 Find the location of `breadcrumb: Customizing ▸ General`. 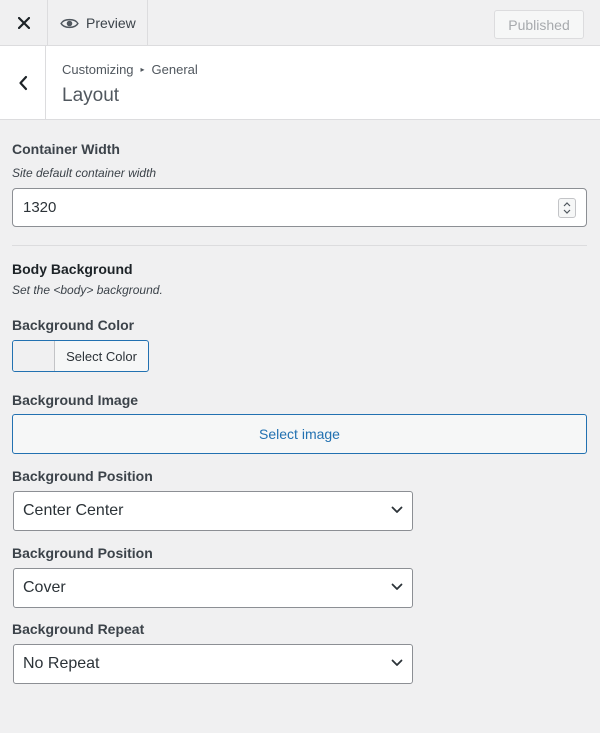

breadcrumb: Customizing ▸ General is located at coordinates (130, 69).